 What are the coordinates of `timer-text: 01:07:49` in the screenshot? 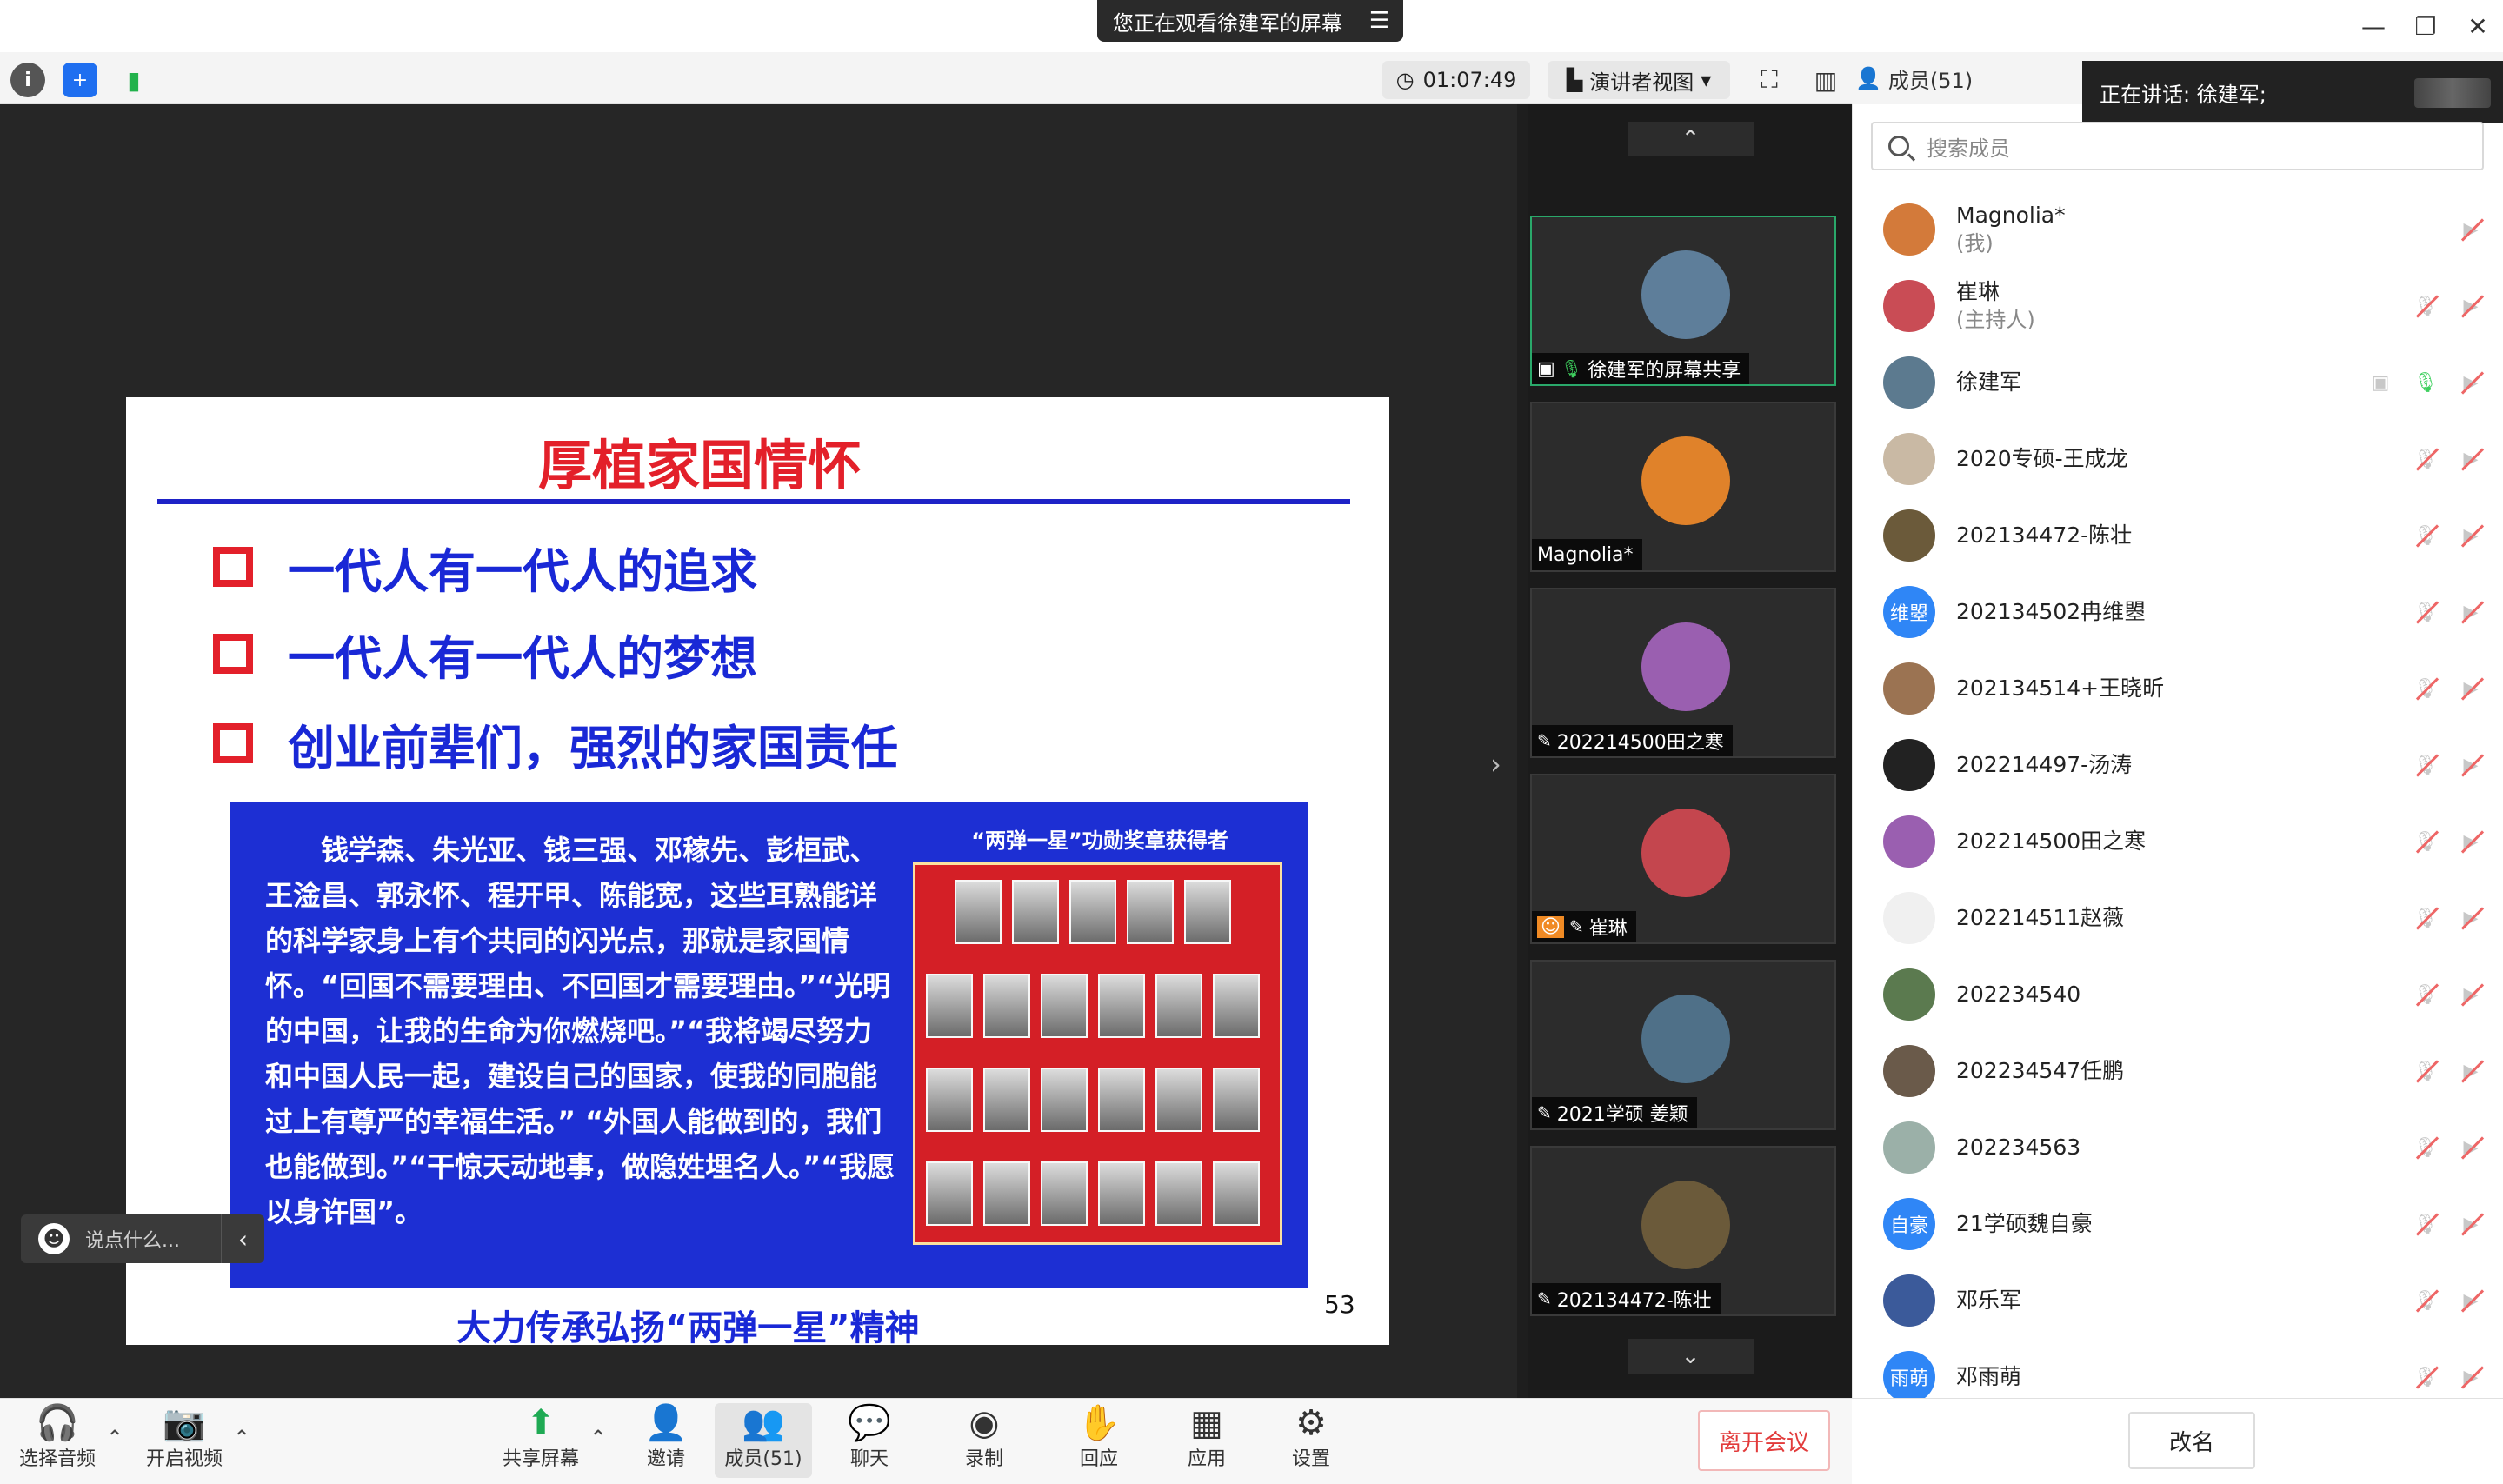 It's located at (1470, 80).